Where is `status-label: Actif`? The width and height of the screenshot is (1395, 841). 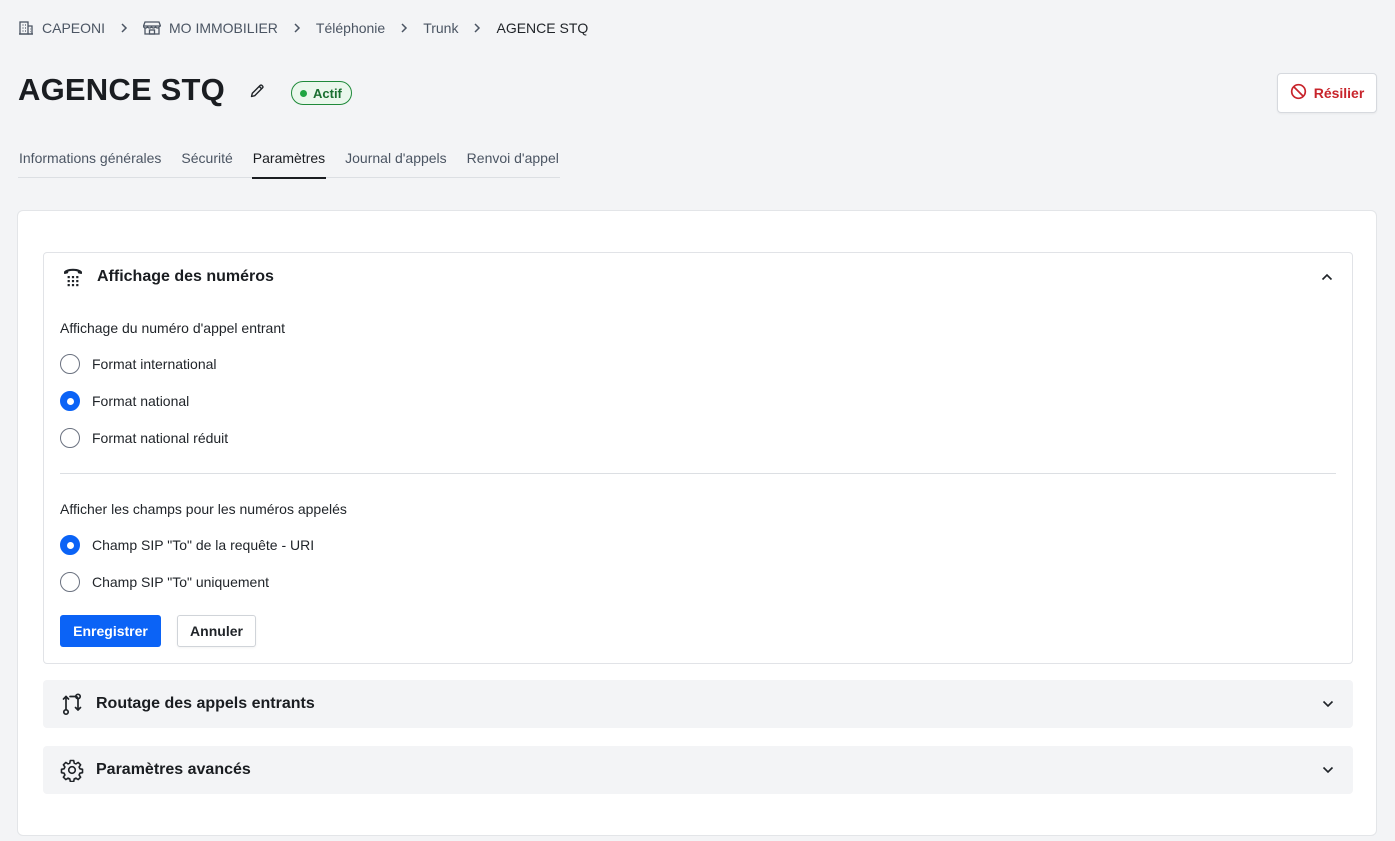
status-label: Actif is located at coordinates (327, 93).